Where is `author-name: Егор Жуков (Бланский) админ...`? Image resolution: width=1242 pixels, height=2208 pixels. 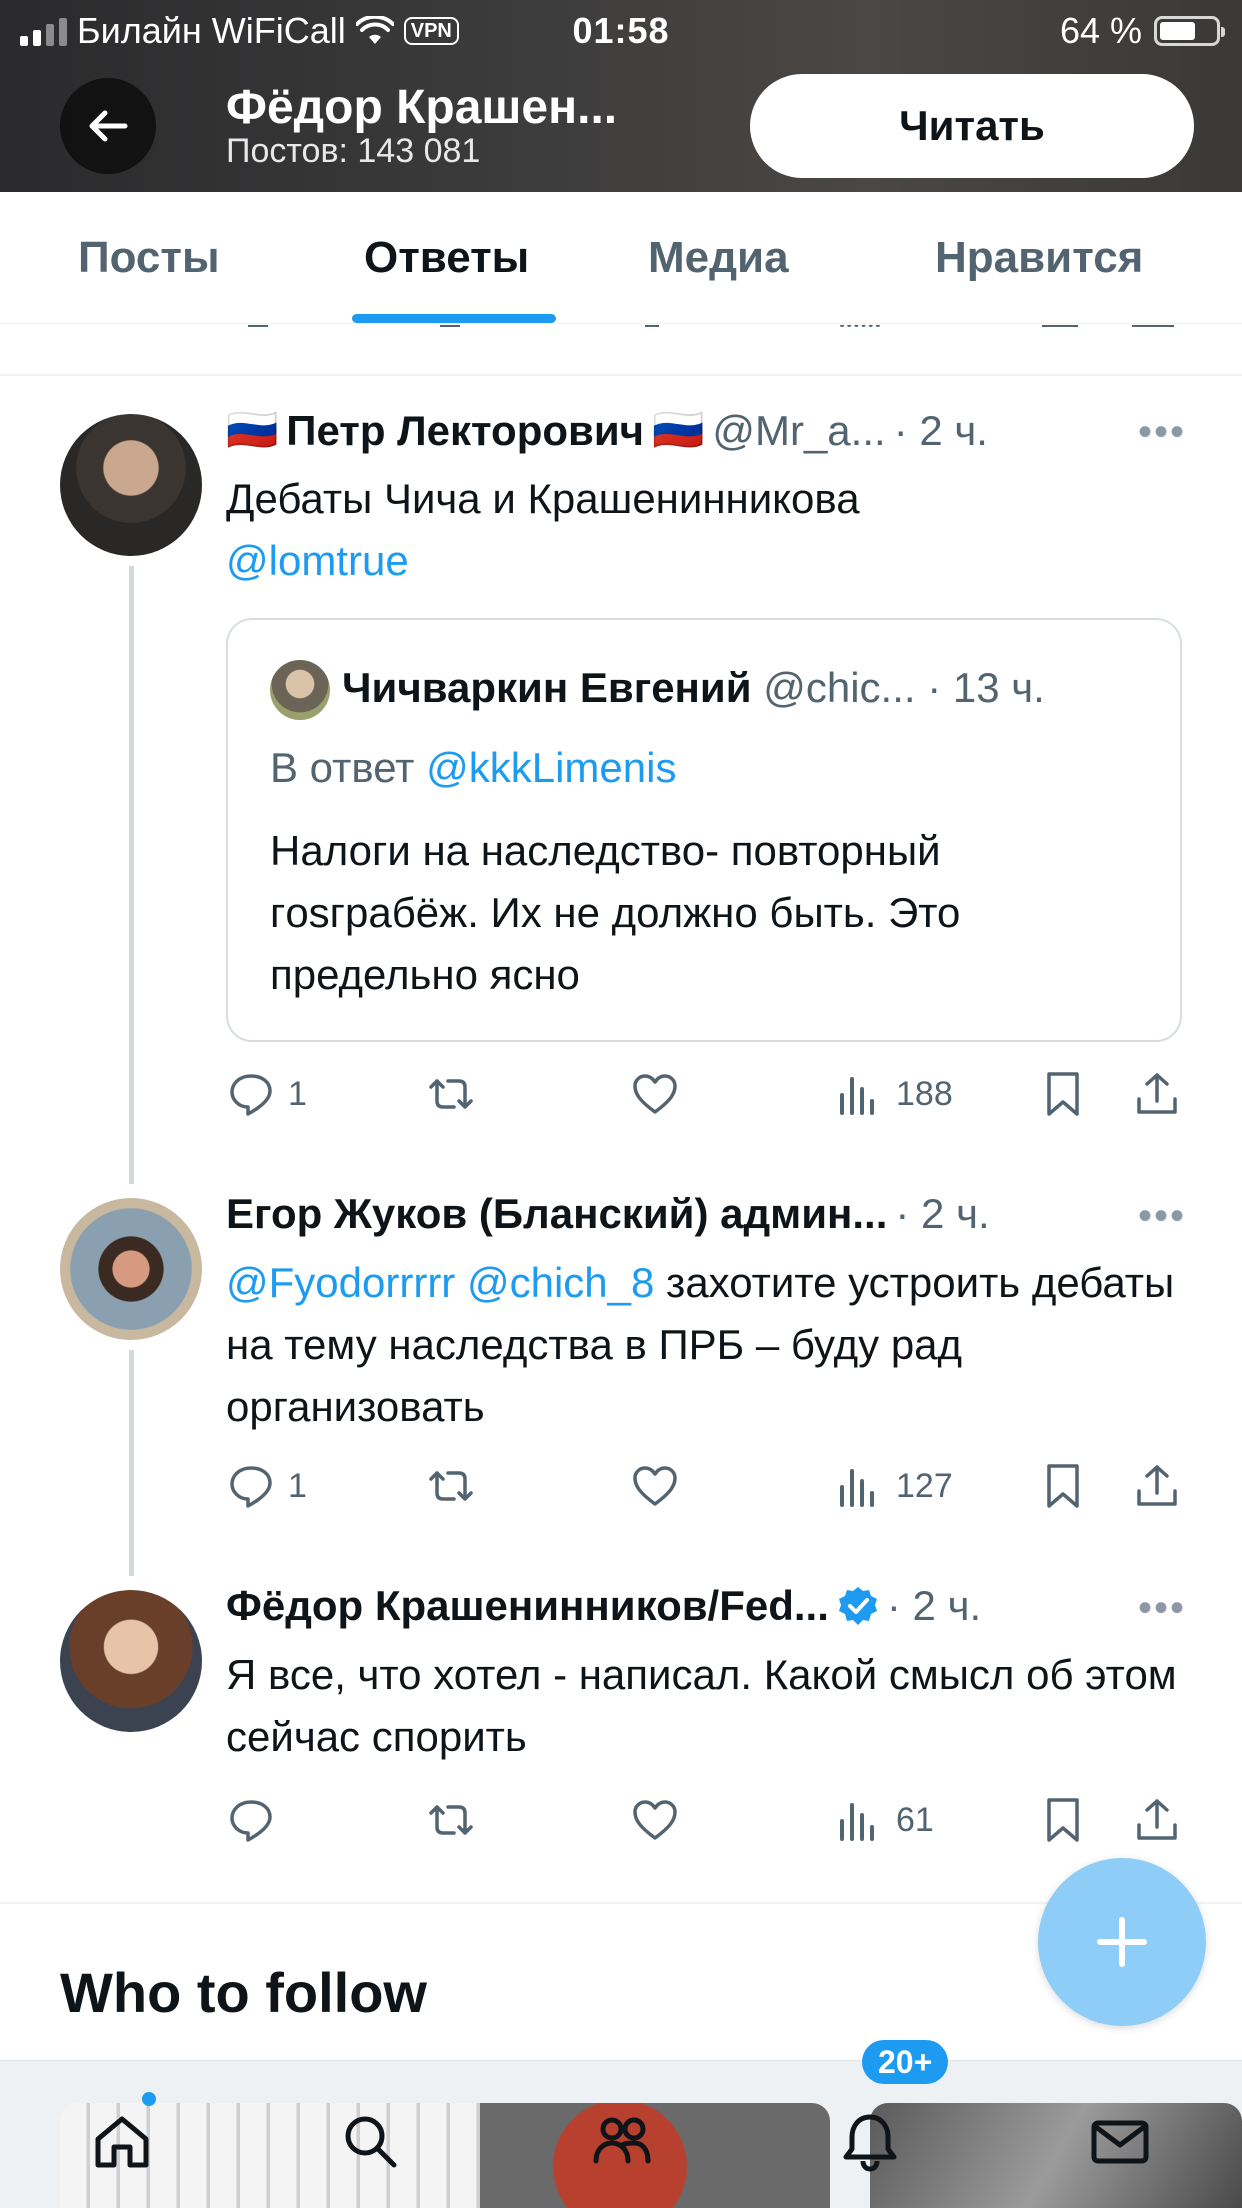 author-name: Егор Жуков (Бланский) админ... is located at coordinates (556, 1214).